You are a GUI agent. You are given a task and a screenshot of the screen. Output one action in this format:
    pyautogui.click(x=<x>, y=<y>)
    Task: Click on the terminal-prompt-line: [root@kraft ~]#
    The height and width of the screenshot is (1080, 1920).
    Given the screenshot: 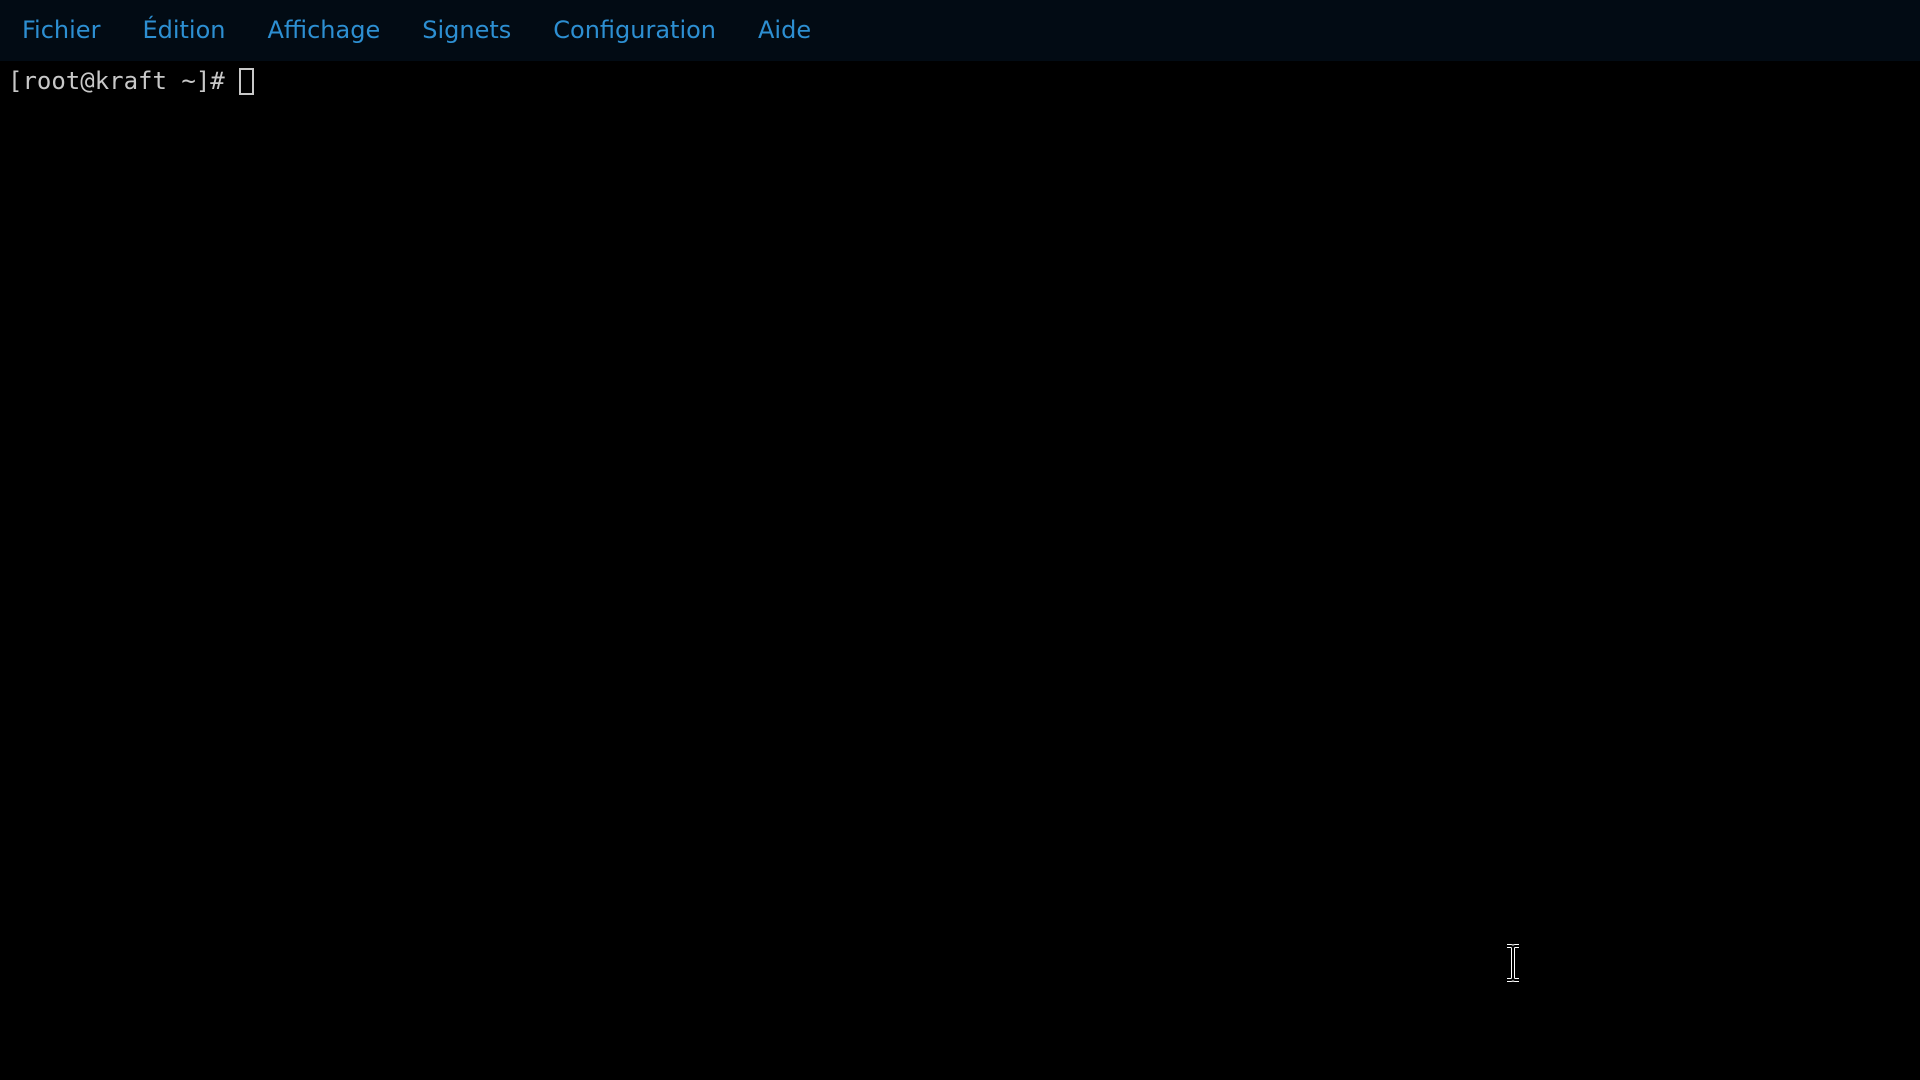 What is the action you would take?
    pyautogui.click(x=131, y=81)
    